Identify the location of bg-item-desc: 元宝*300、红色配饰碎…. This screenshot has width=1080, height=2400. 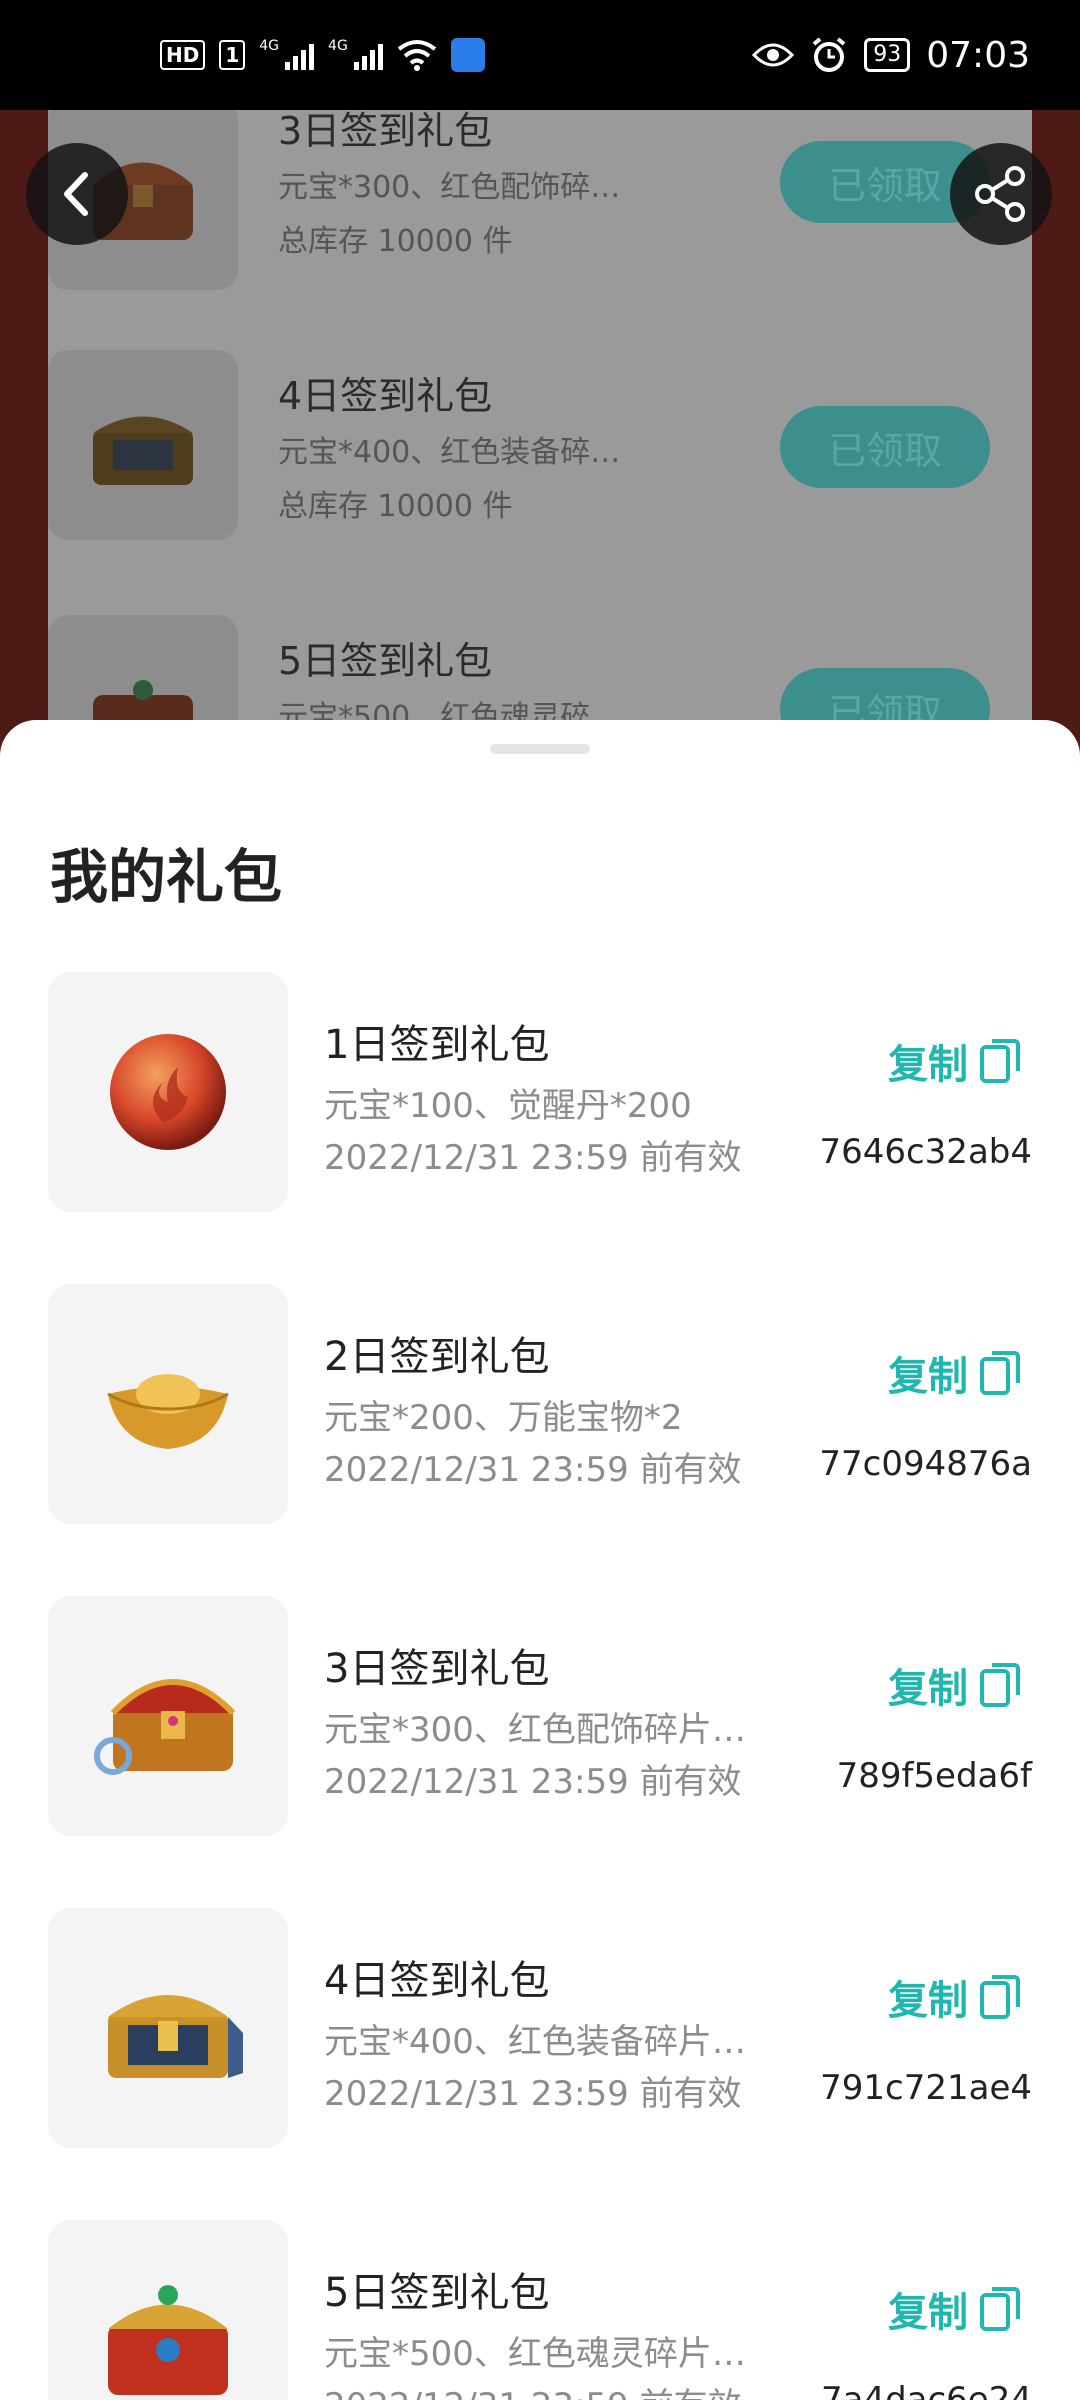
(449, 187).